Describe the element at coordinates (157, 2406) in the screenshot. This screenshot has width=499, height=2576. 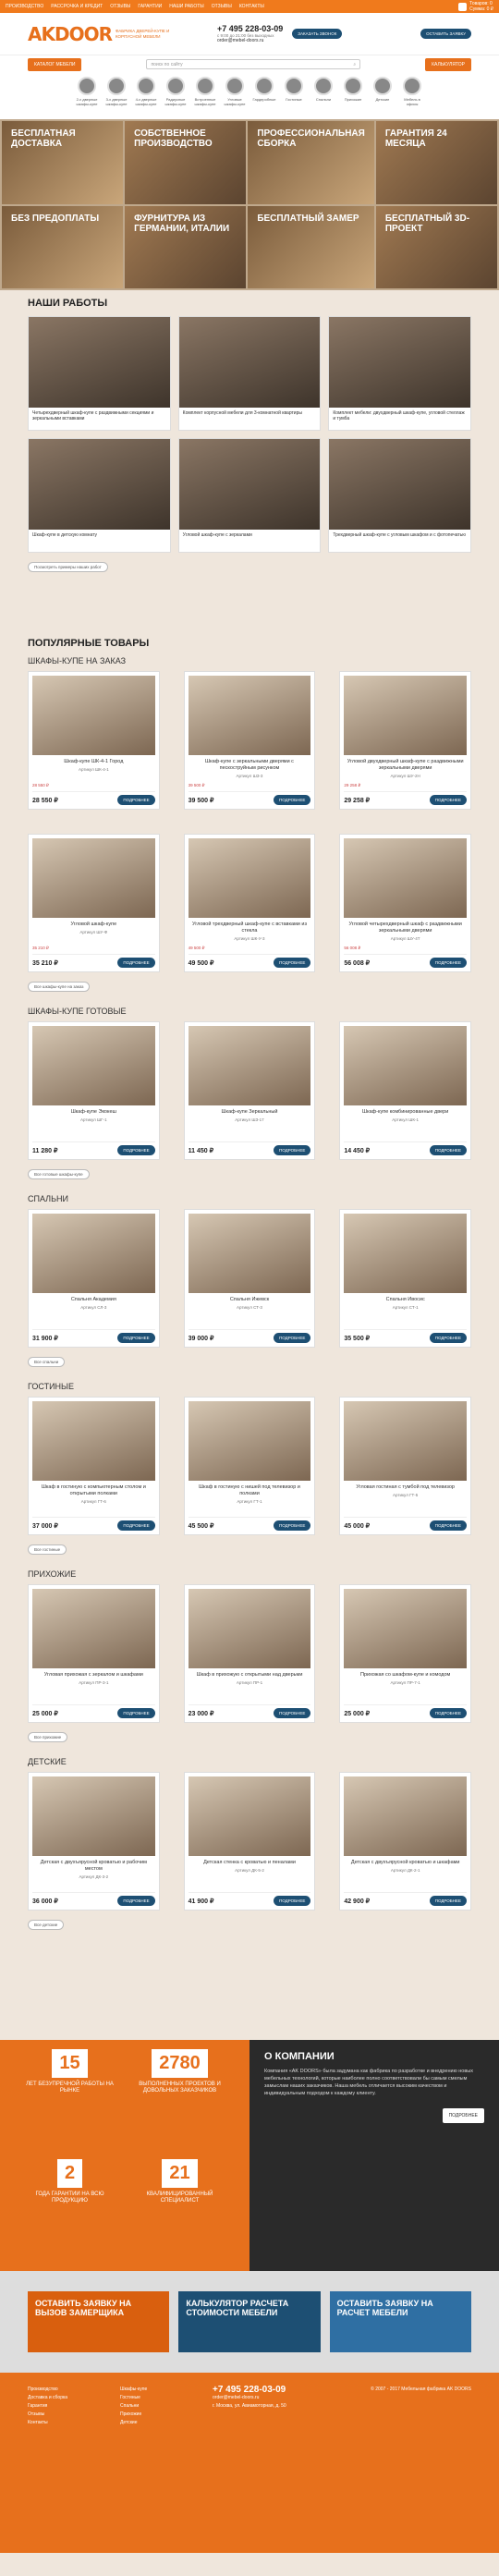
I see `footer-link: Спальни` at that location.